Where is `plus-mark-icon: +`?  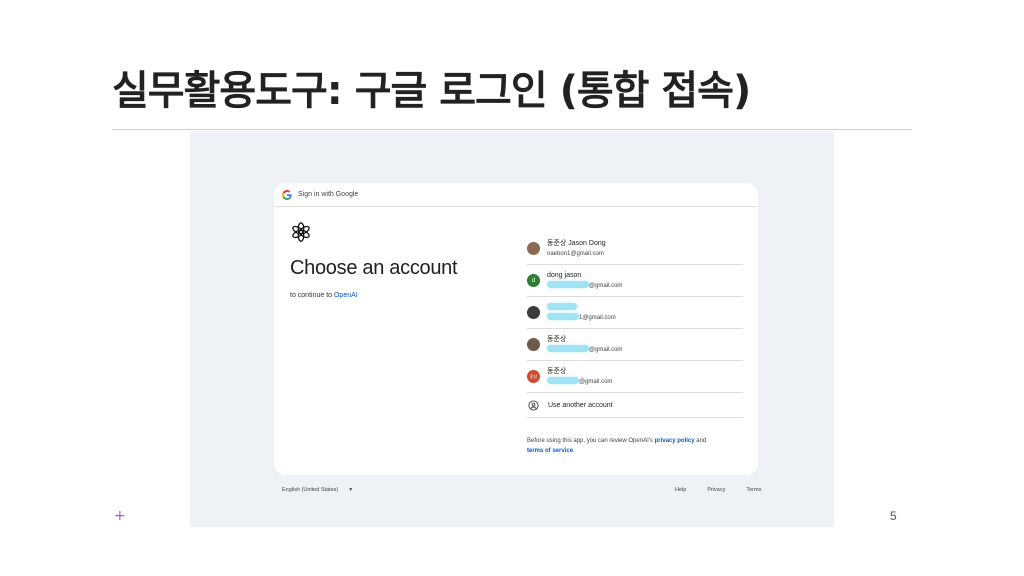
plus-mark-icon: + is located at coordinates (120, 516).